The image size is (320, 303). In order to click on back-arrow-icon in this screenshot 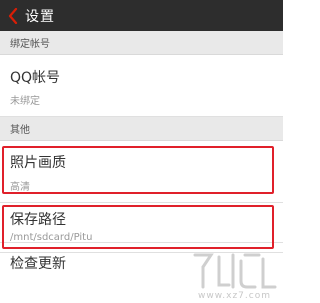, I will do `click(13, 15)`.